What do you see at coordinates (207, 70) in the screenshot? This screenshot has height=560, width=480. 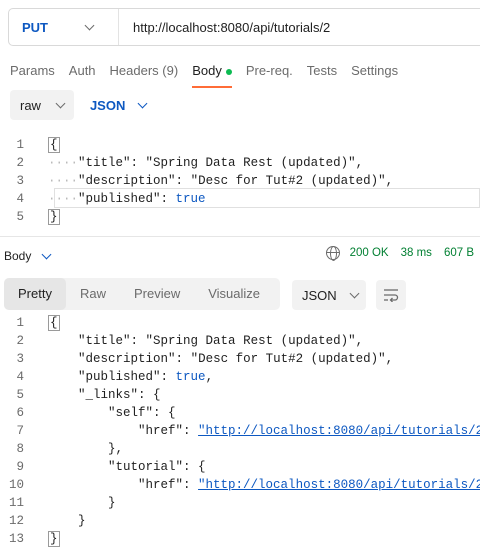 I see `tab-label: Body` at bounding box center [207, 70].